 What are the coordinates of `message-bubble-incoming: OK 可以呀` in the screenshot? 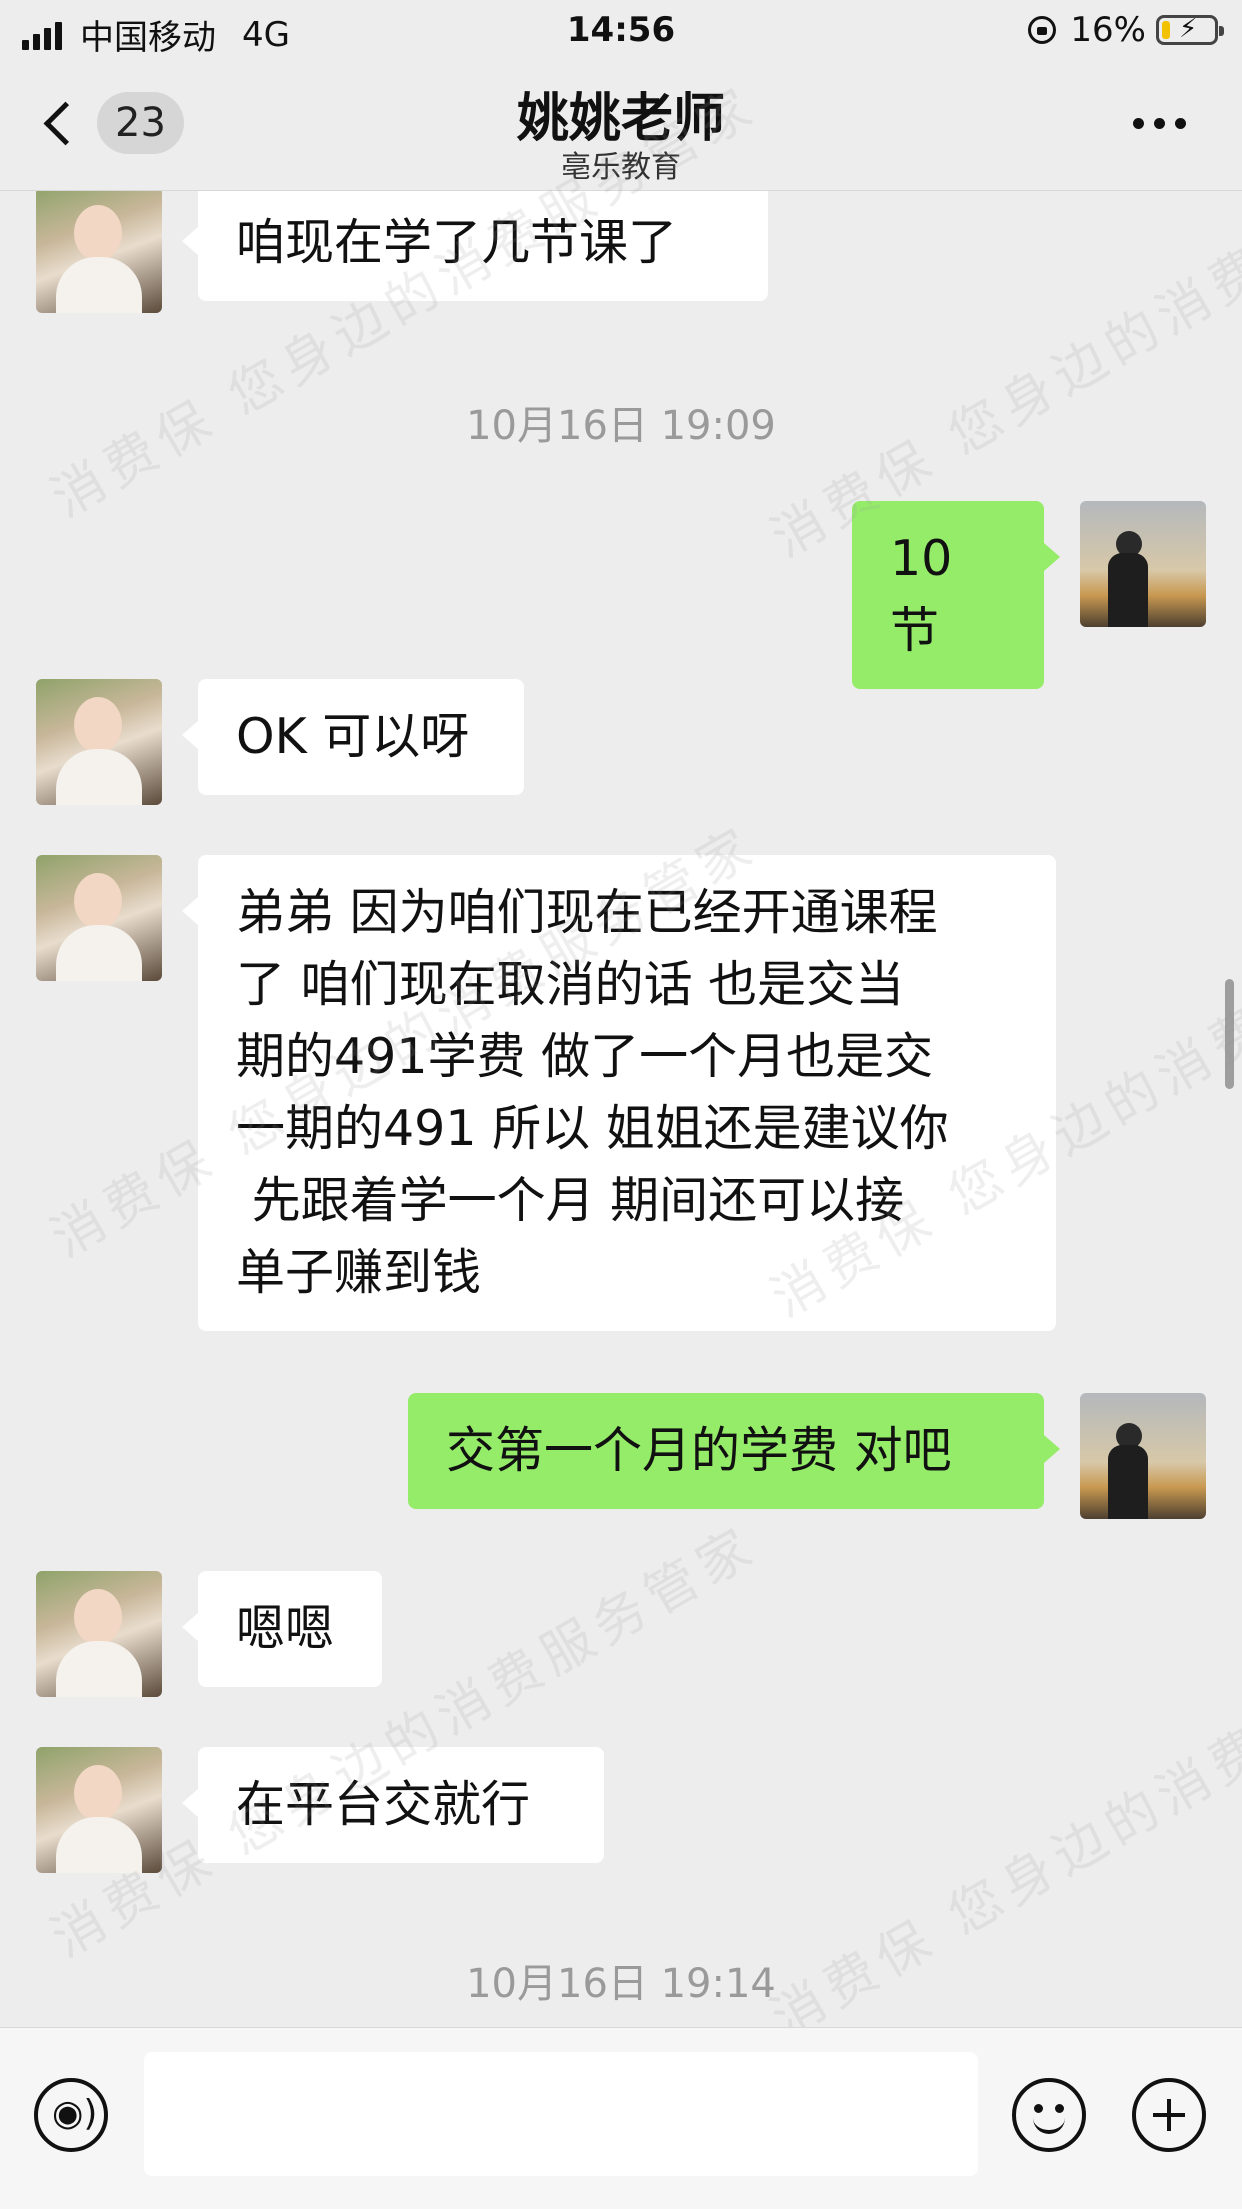 It's located at (353, 737).